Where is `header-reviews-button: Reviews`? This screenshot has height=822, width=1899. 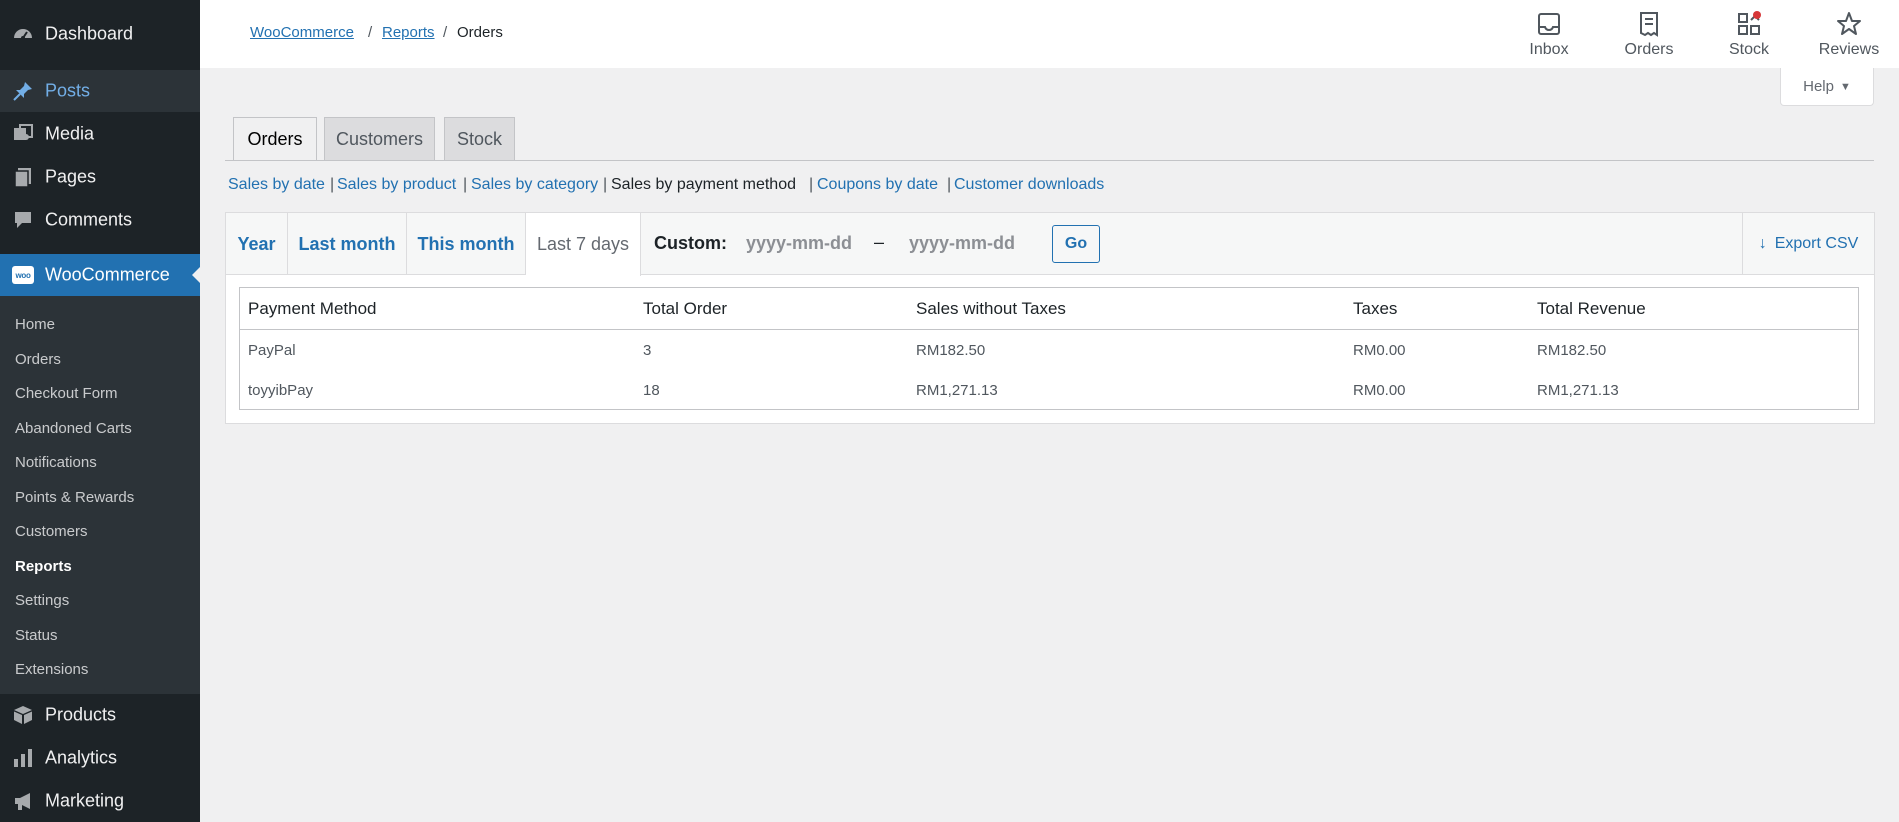 header-reviews-button: Reviews is located at coordinates (1849, 35).